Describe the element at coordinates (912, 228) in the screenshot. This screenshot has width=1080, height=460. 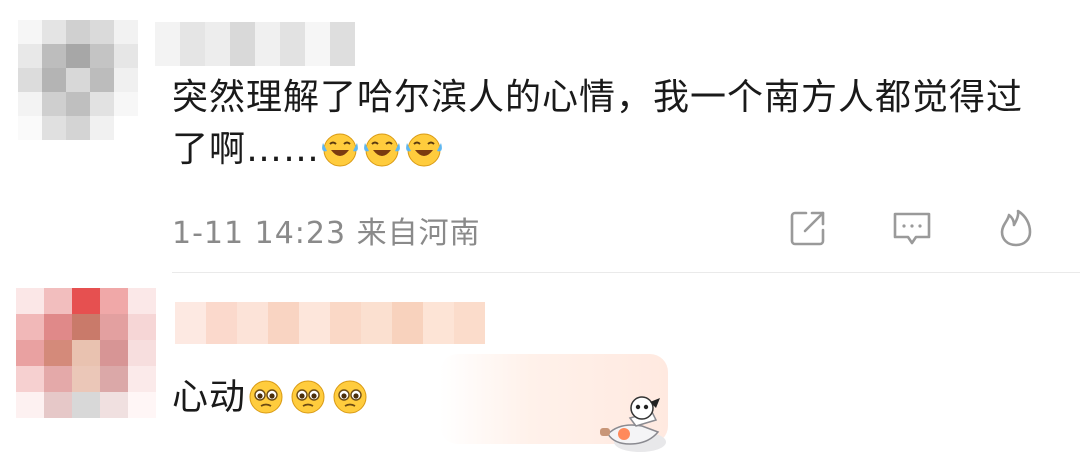
I see `comment-icon` at that location.